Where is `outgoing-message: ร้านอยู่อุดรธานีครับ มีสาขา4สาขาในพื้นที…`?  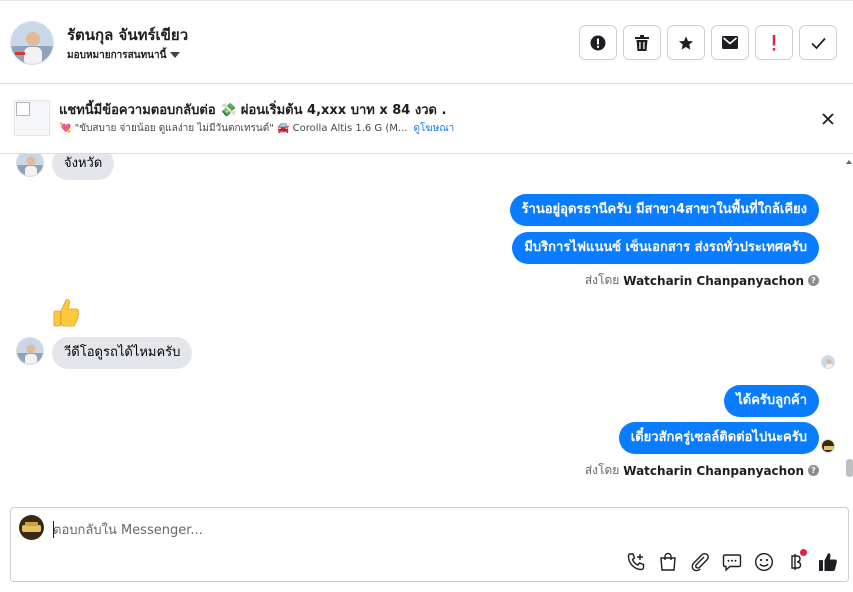 outgoing-message: ร้านอยู่อุดรธานีครับ มีสาขา4สาขาในพื้นที… is located at coordinates (664, 210).